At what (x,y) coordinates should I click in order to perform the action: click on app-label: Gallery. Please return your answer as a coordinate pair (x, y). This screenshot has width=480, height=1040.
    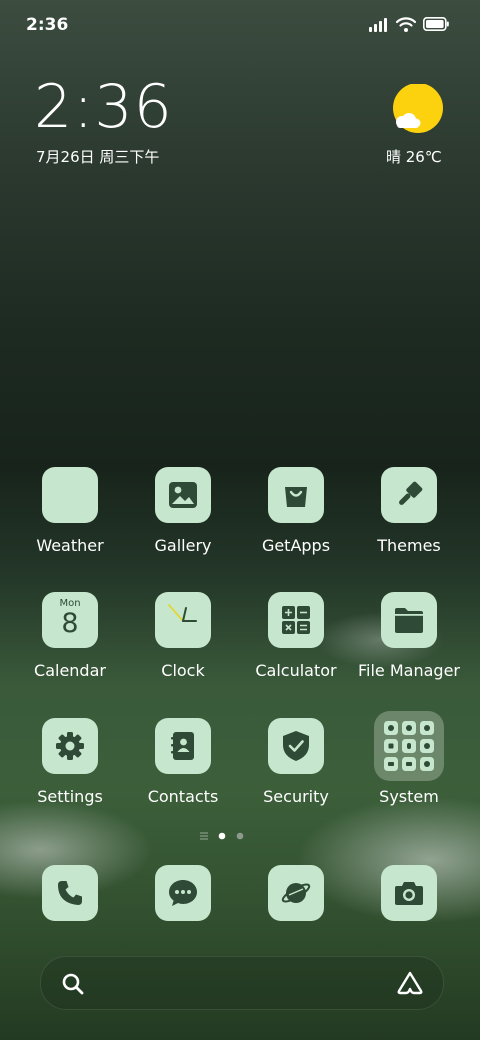
    Looking at the image, I should click on (183, 545).